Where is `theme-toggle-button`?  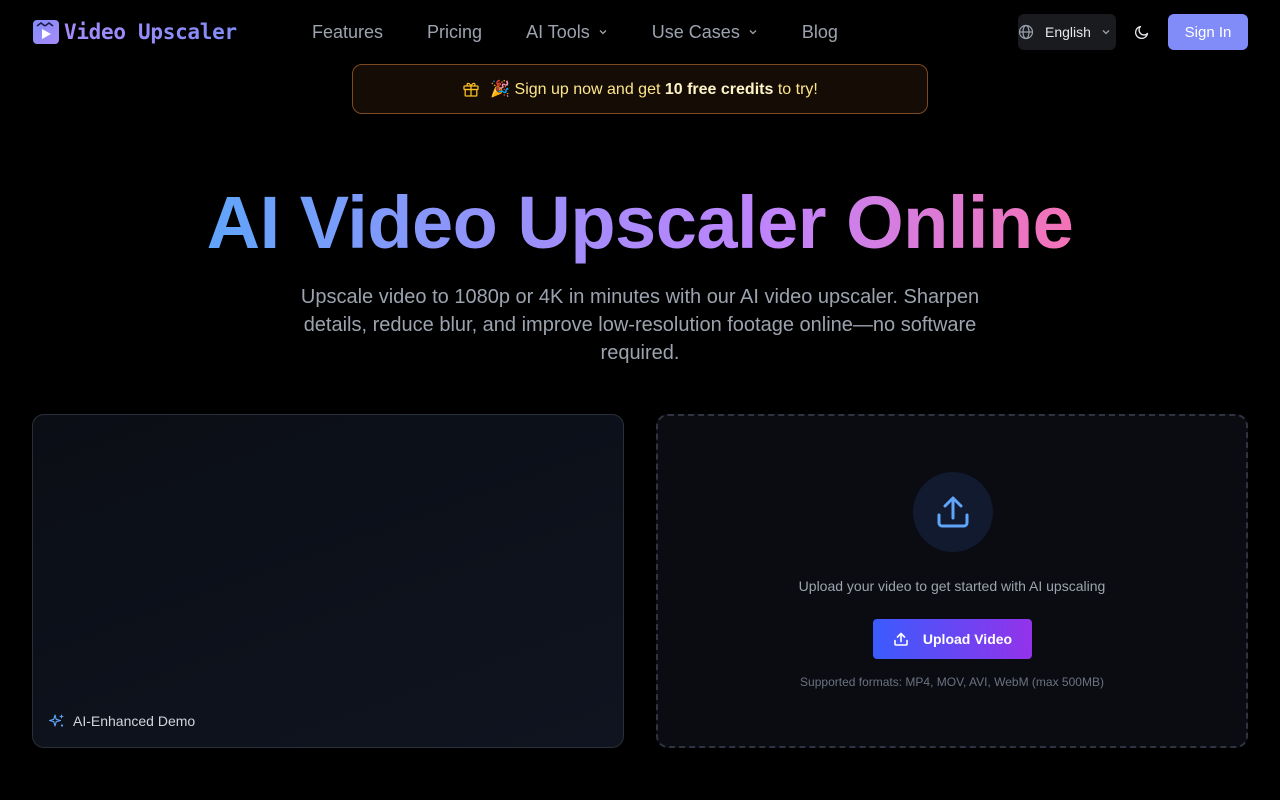
theme-toggle-button is located at coordinates (1142, 32).